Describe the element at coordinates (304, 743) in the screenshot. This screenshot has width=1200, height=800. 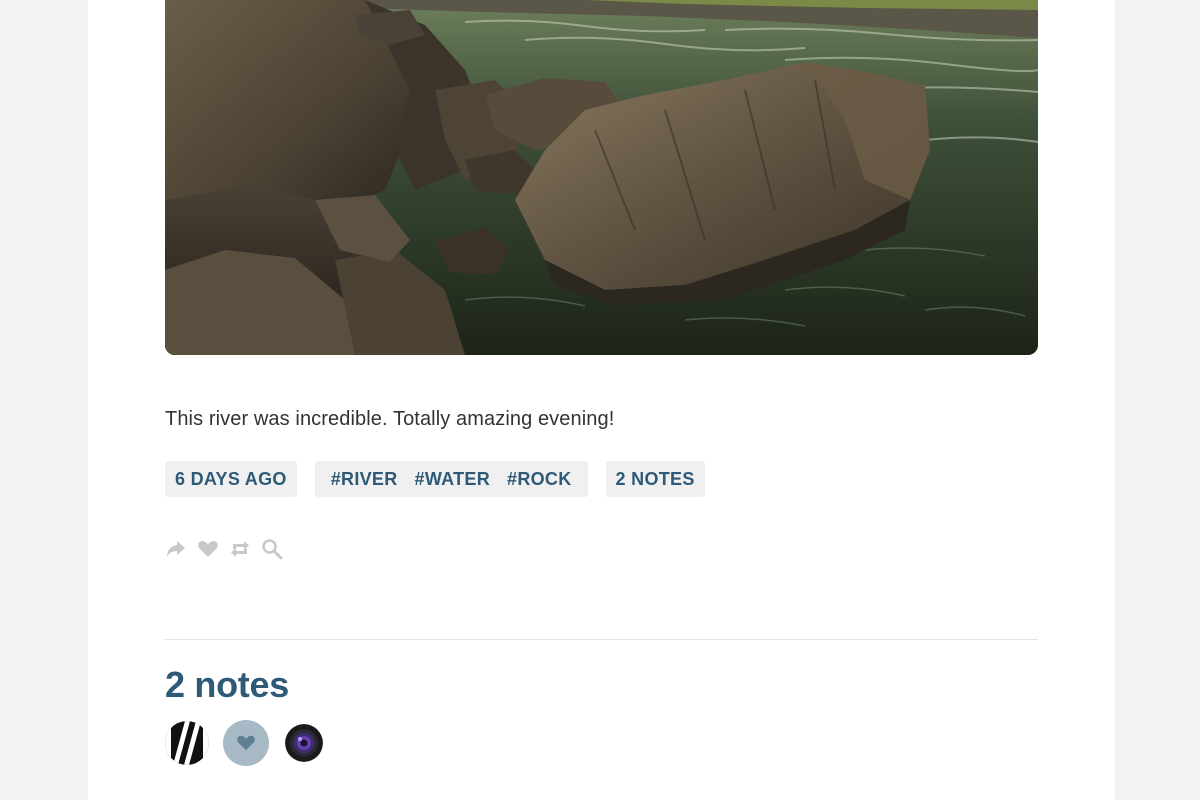
I see `camera-lens-avatar` at that location.